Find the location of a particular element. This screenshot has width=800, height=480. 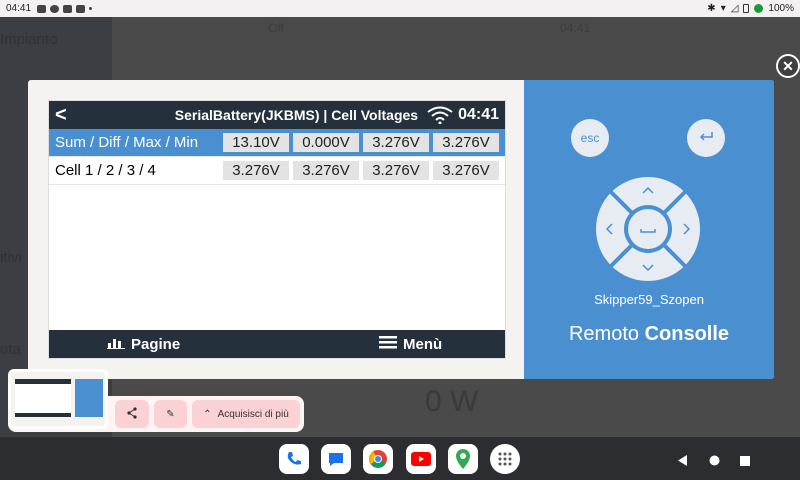

cell-3-value: 3.276V is located at coordinates (396, 170).